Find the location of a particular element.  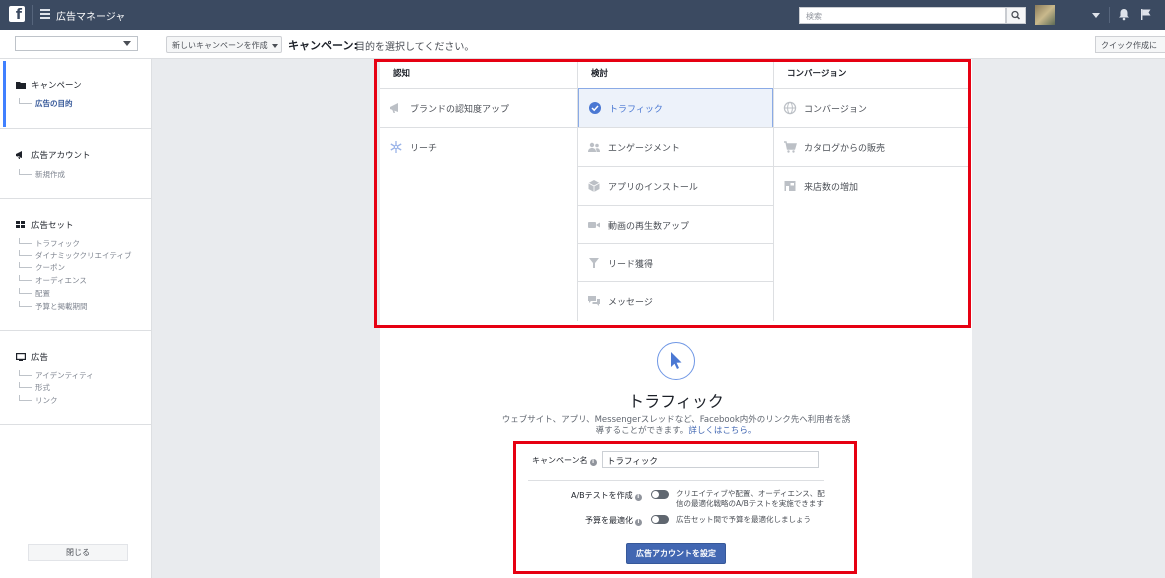

app-title: 広告マネージャ is located at coordinates (90, 15).